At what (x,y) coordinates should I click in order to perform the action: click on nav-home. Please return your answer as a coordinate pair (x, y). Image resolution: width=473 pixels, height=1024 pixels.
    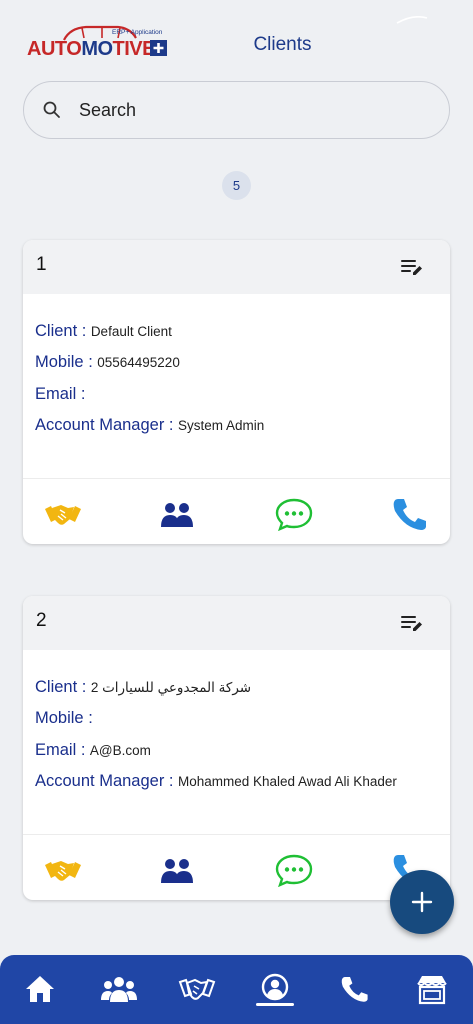
    Looking at the image, I should click on (40, 989).